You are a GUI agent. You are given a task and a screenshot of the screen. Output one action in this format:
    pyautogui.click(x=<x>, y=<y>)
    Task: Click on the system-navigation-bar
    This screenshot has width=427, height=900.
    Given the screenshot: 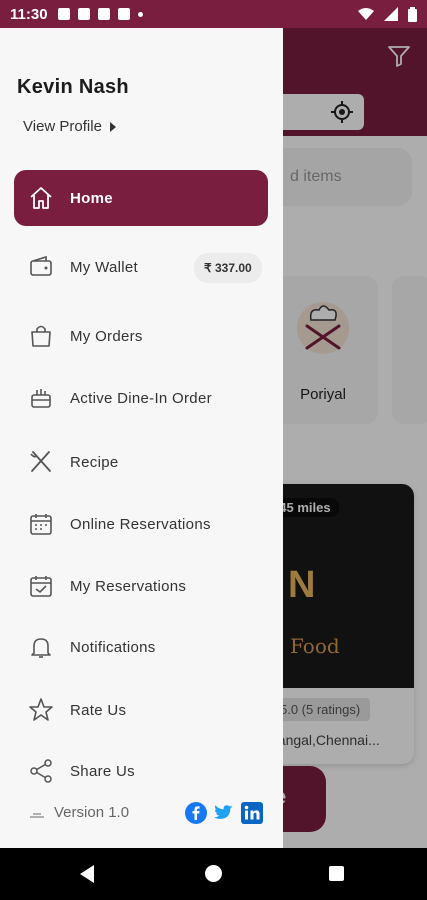 What is the action you would take?
    pyautogui.click(x=213, y=874)
    